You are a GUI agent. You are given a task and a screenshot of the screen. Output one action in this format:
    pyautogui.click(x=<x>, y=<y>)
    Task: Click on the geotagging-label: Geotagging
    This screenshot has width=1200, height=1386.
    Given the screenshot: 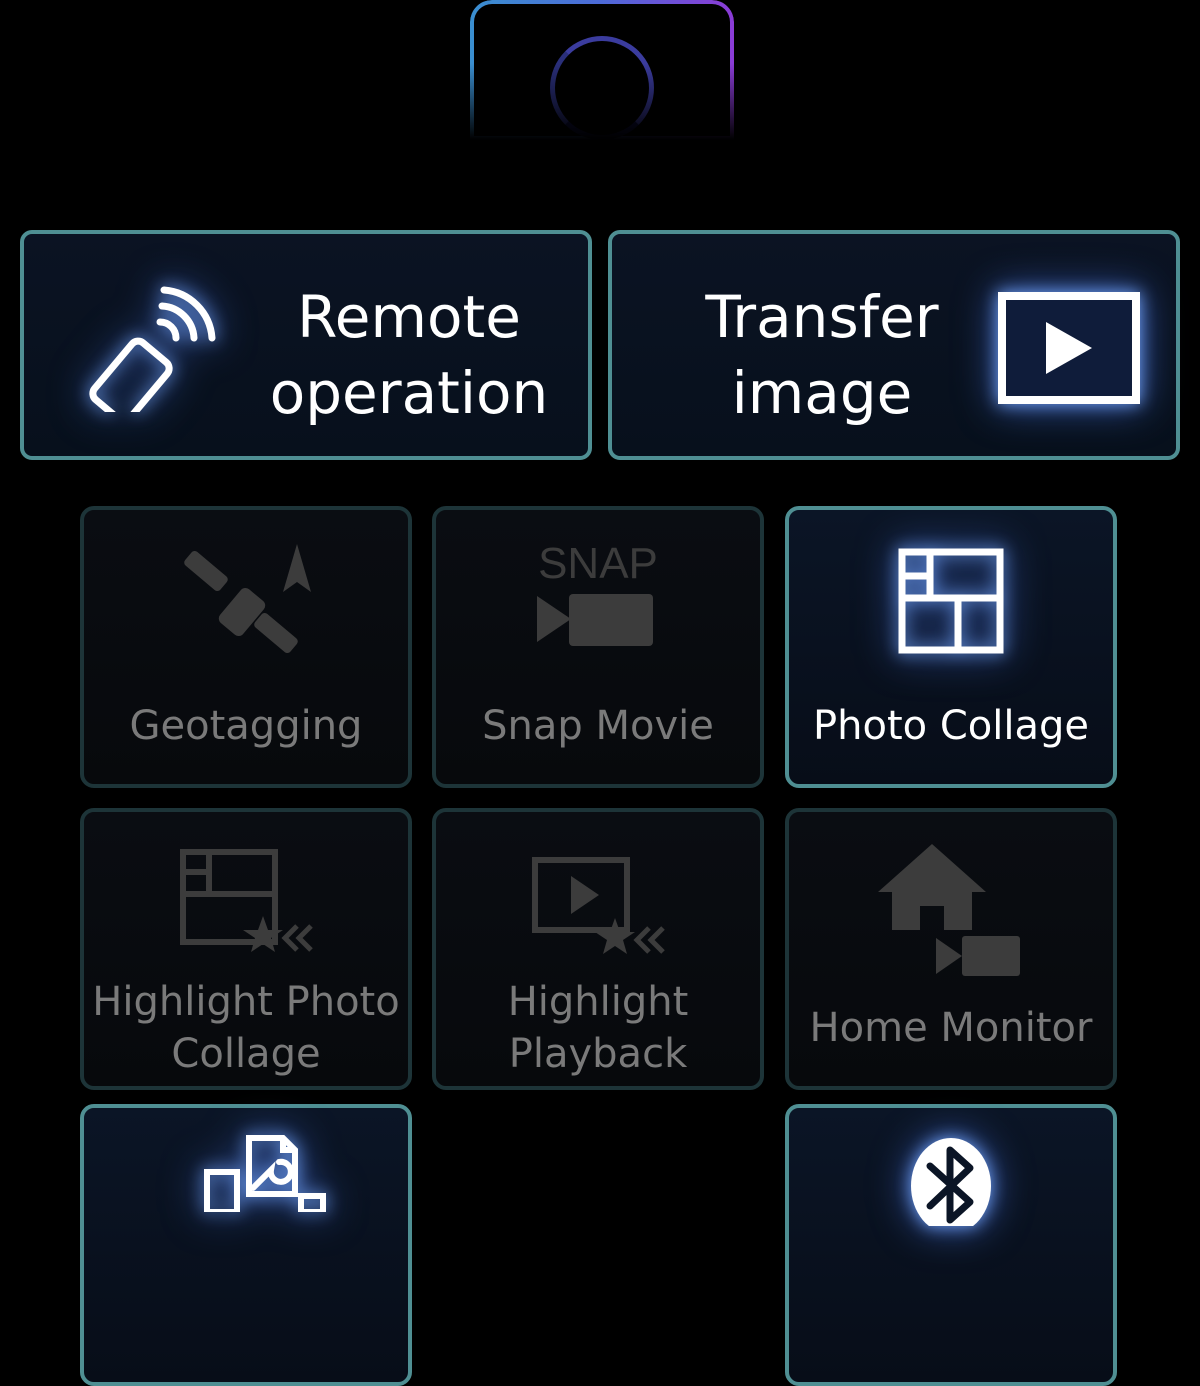 What is the action you would take?
    pyautogui.click(x=246, y=726)
    